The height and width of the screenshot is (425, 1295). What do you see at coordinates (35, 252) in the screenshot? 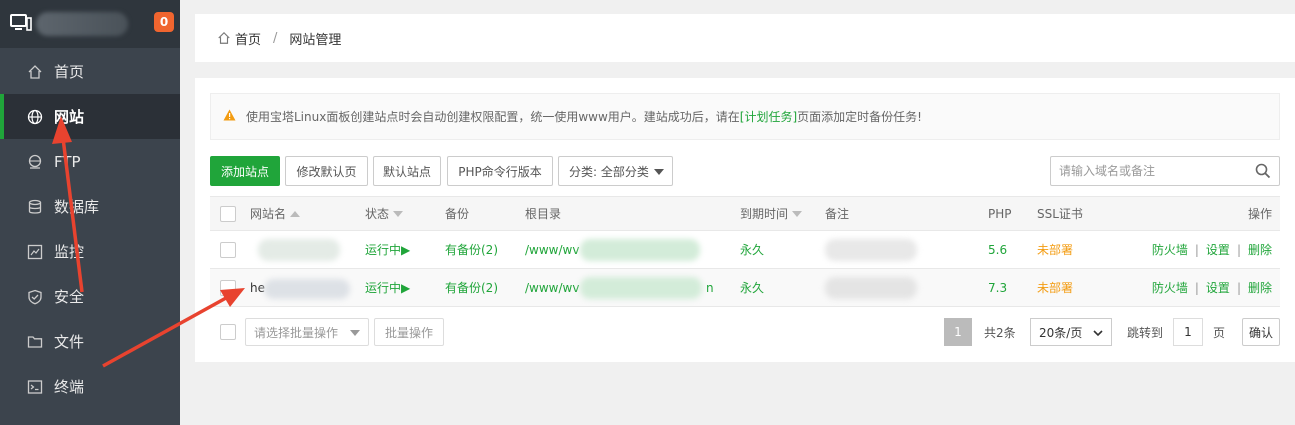
I see `monitor-chart-icon` at bounding box center [35, 252].